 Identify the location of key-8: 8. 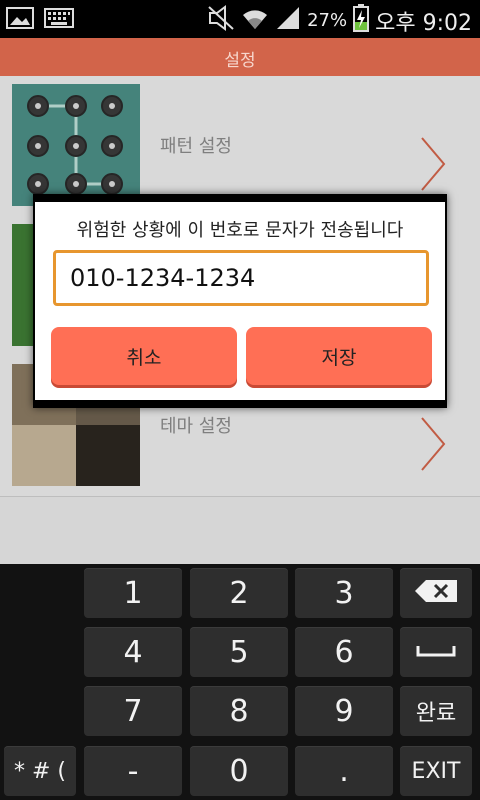
(239, 711).